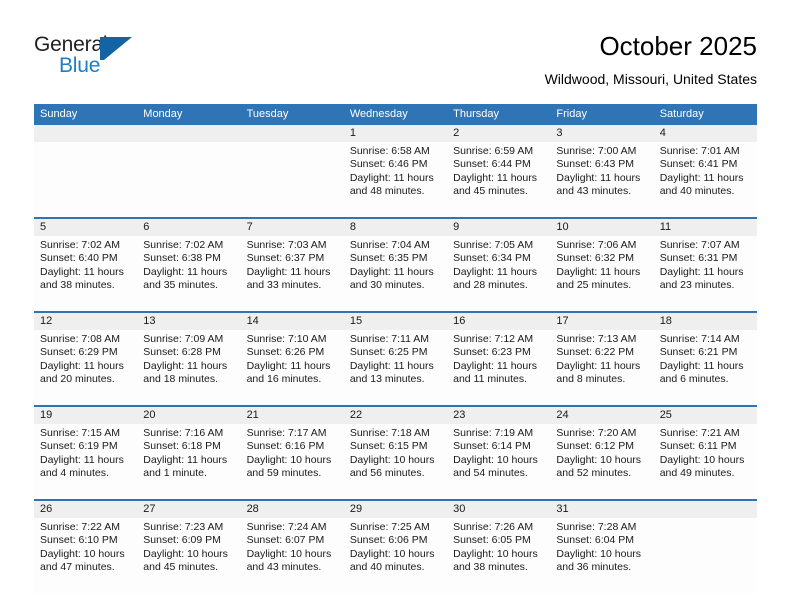 The width and height of the screenshot is (792, 612). I want to click on day-number: 21, so click(292, 415).